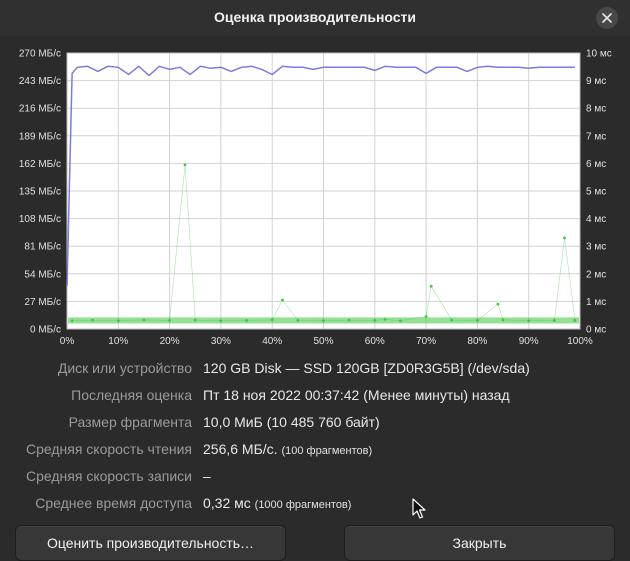 The width and height of the screenshot is (630, 561). Describe the element at coordinates (596, 192) in the screenshot. I see `y-right-tick-label: 5 мс` at that location.